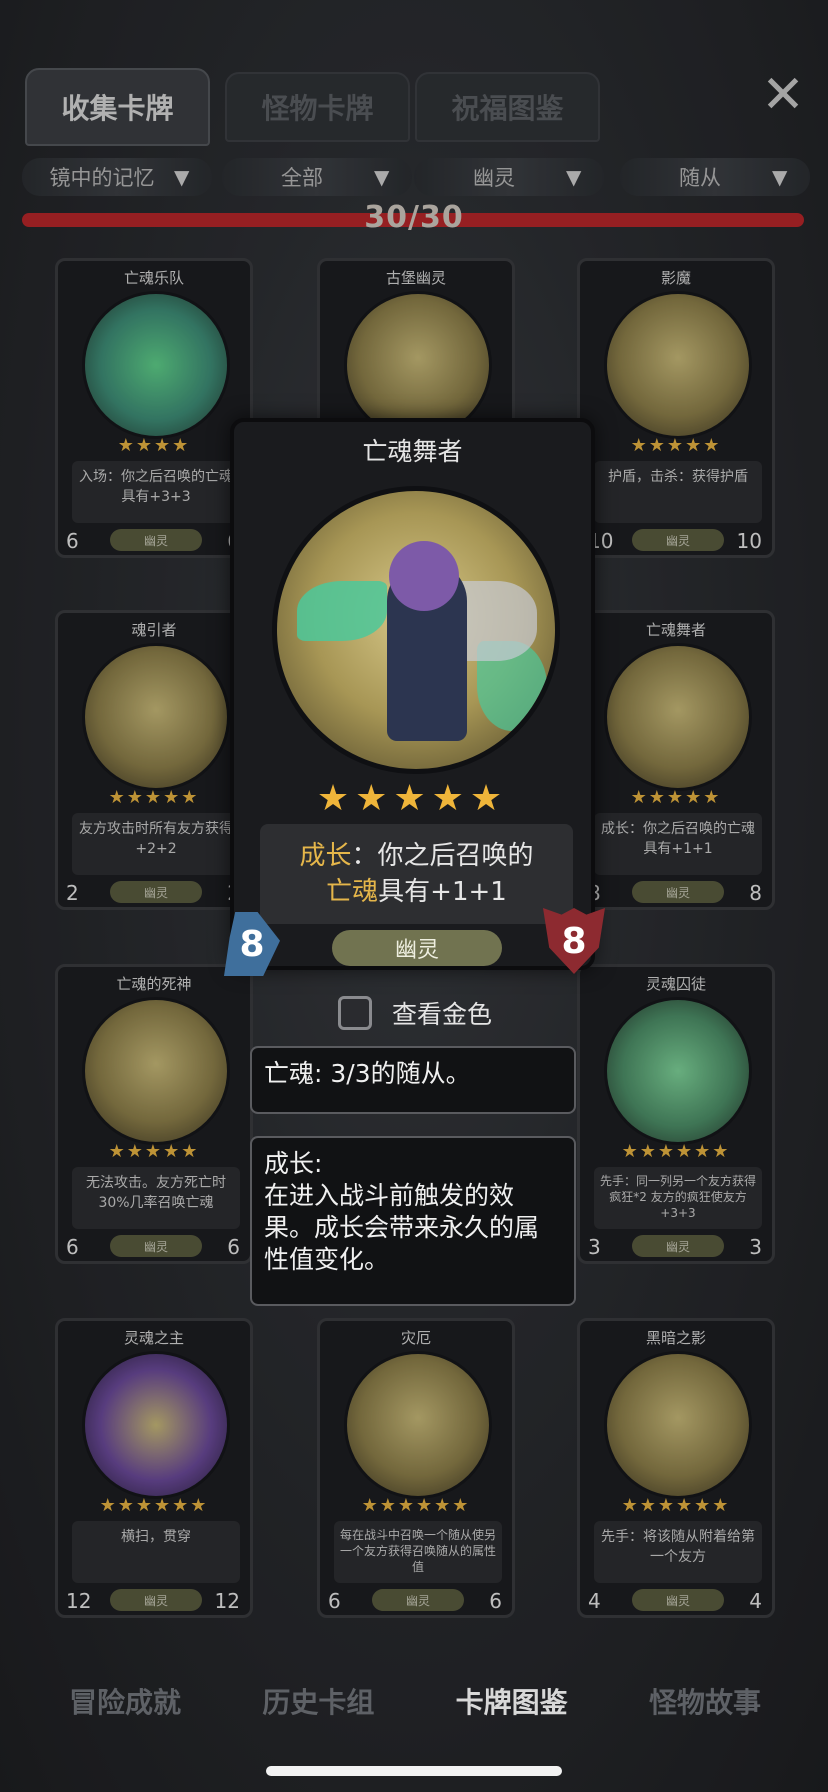  I want to click on ghost-wisp, so click(342, 611).